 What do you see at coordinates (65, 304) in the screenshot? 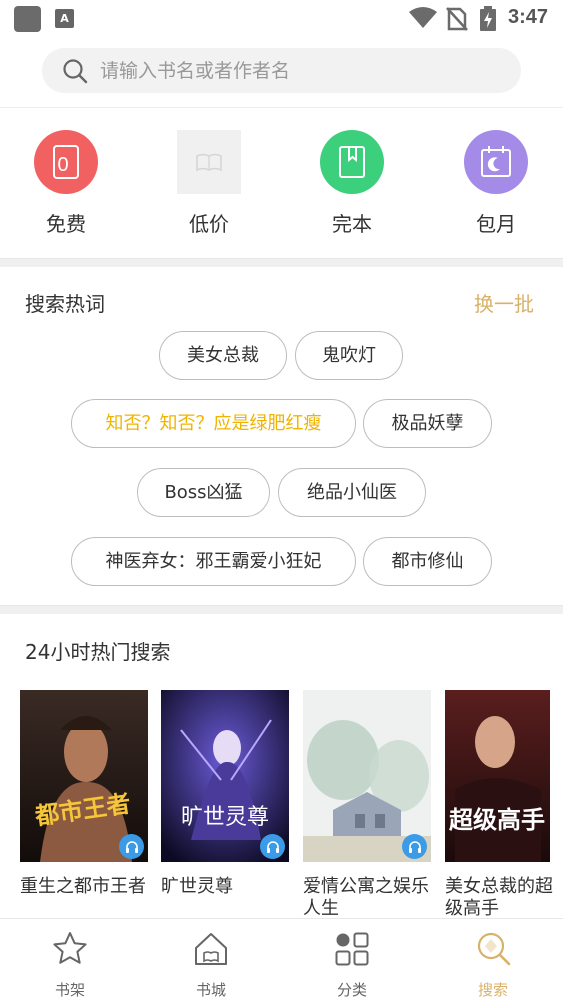
I see `hot-words-title: 搜索热词` at bounding box center [65, 304].